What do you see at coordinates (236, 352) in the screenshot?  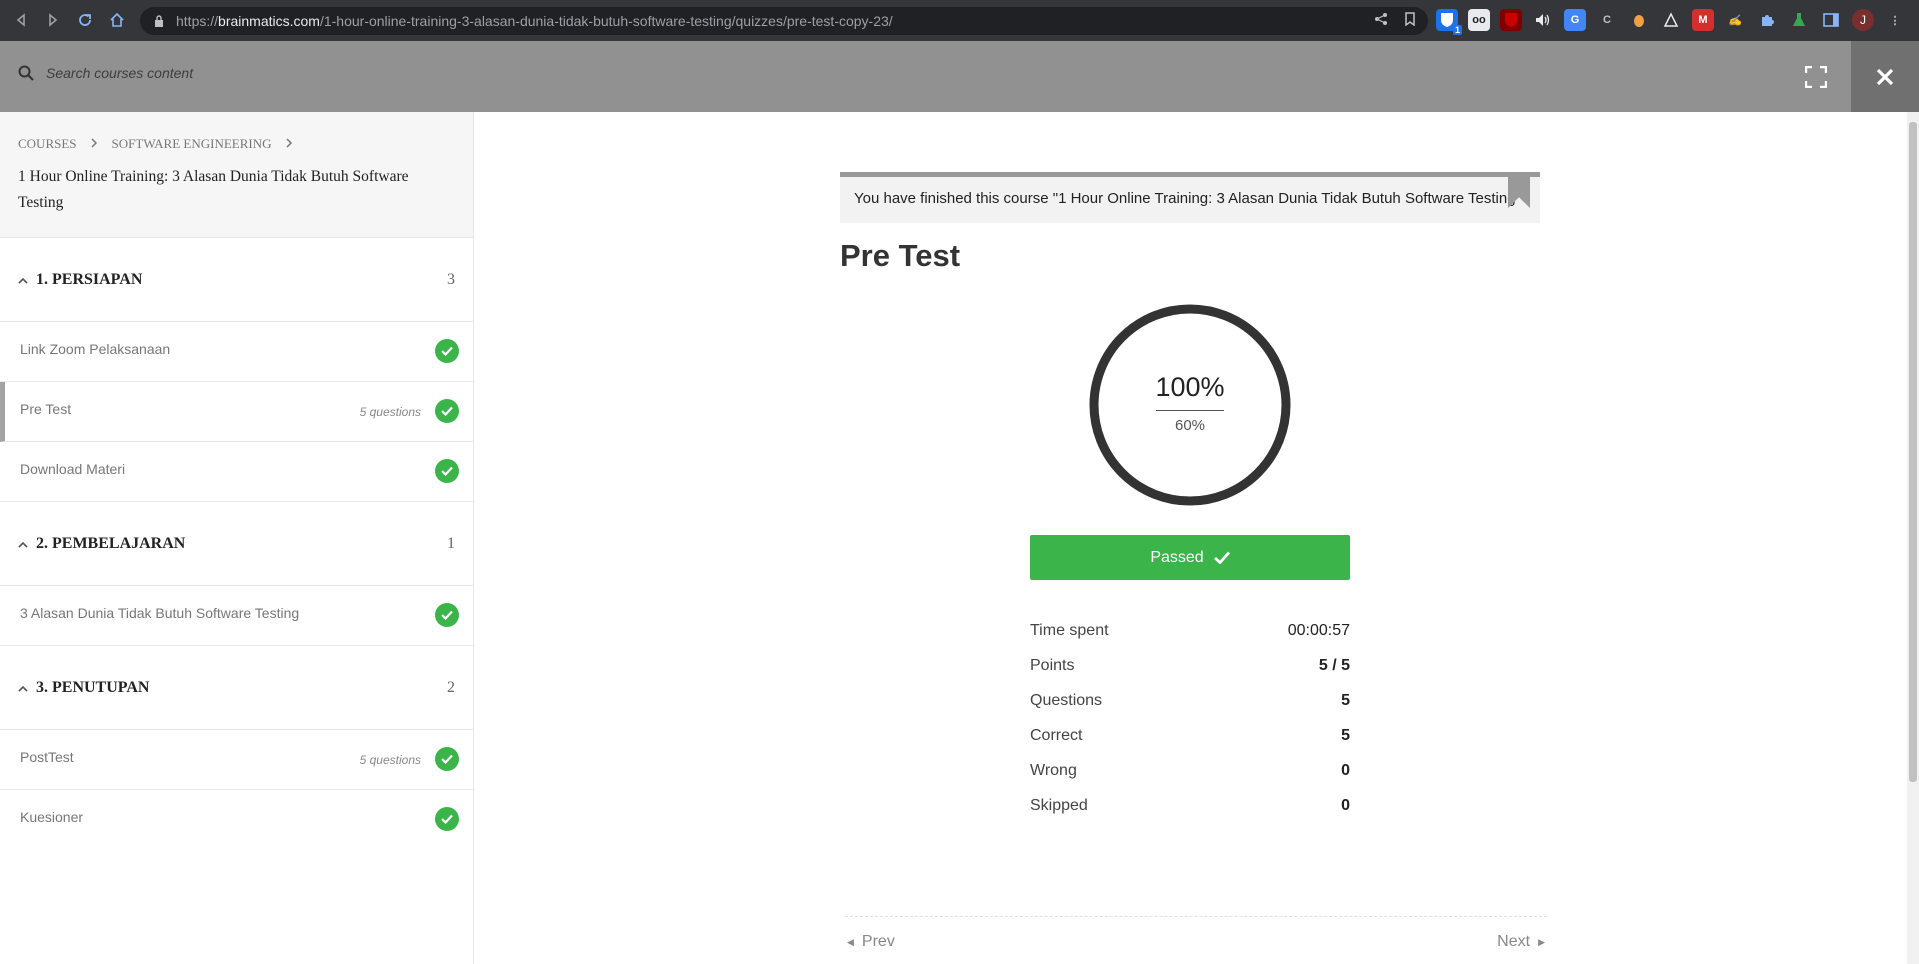 I see `lesson-item-link-zoom: Link Zoom Pelaksanaan` at bounding box center [236, 352].